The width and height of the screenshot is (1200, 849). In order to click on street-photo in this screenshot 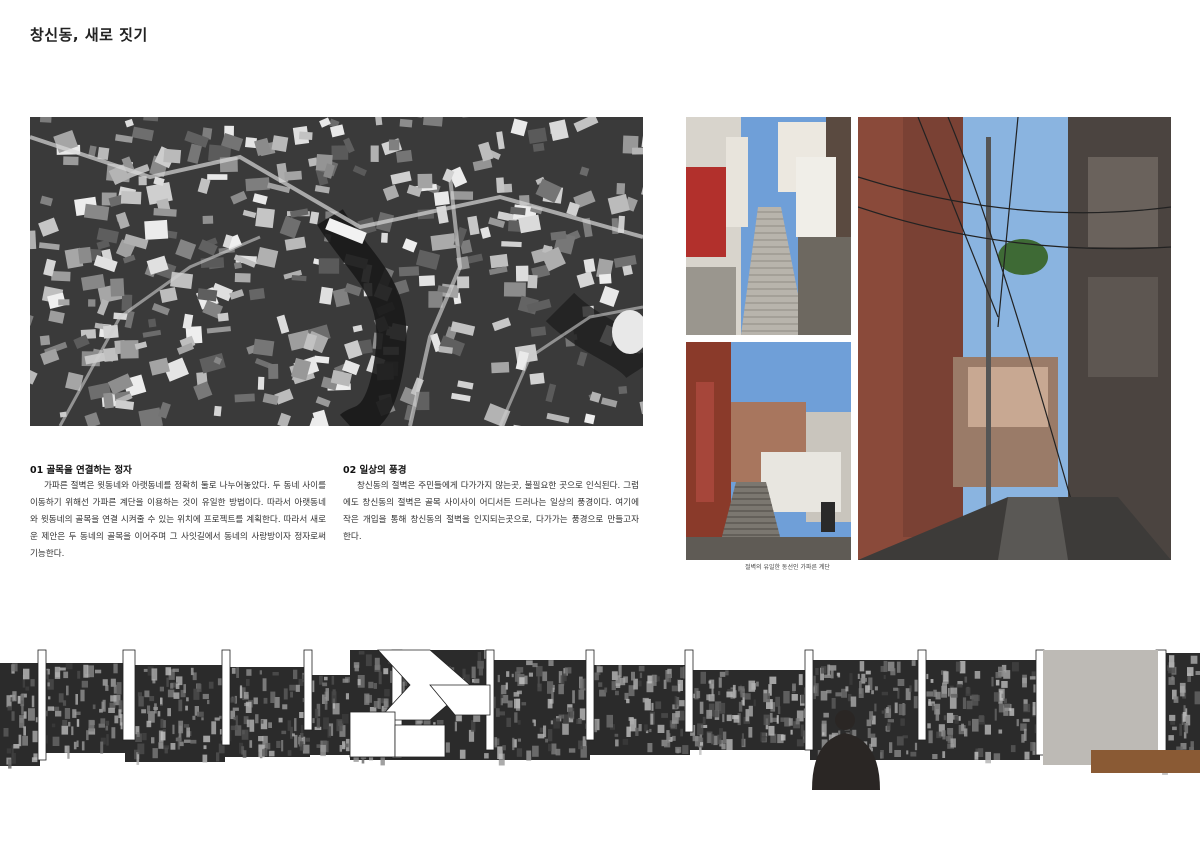, I will do `click(1014, 338)`.